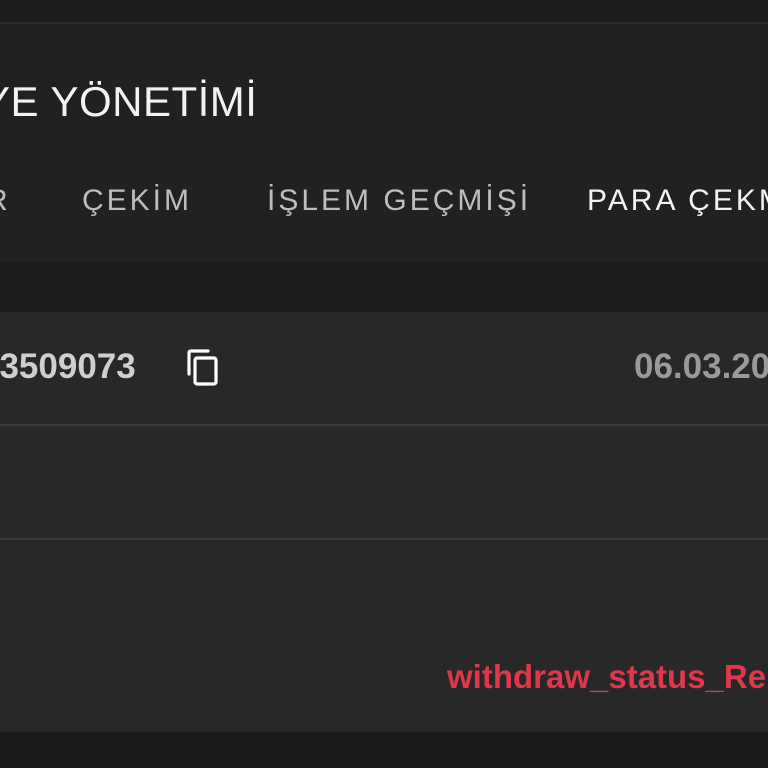 This screenshot has height=768, width=768. Describe the element at coordinates (384, 12) in the screenshot. I see `top-strip` at that location.